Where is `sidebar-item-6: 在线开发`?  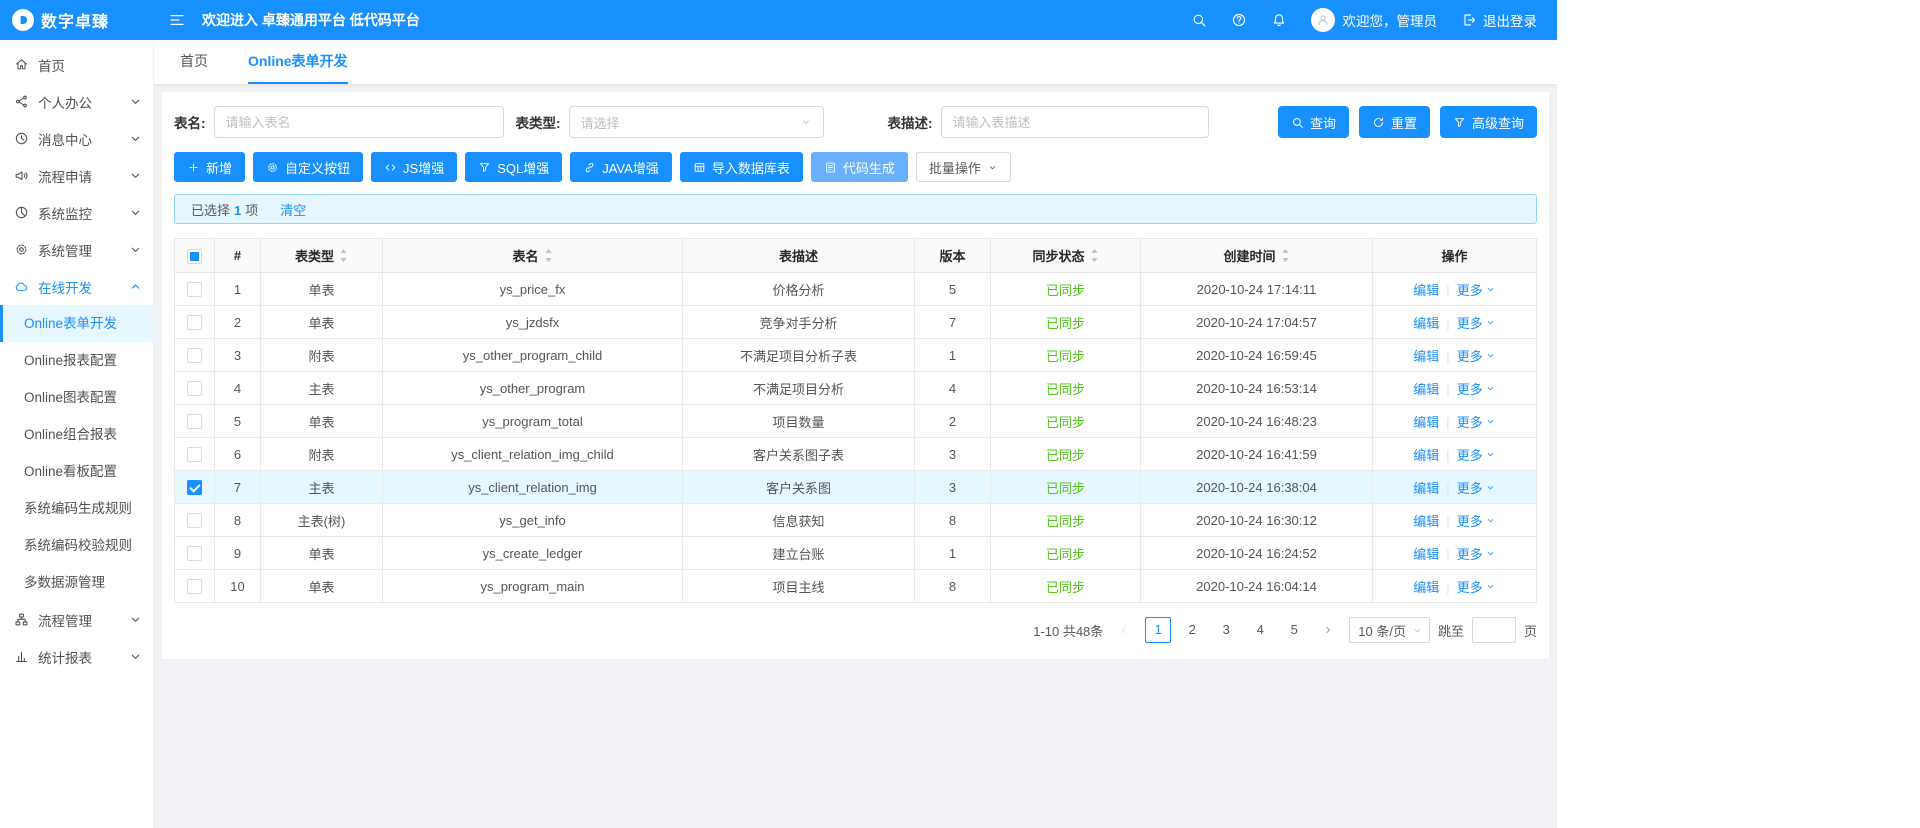 sidebar-item-6: 在线开发 is located at coordinates (76, 286).